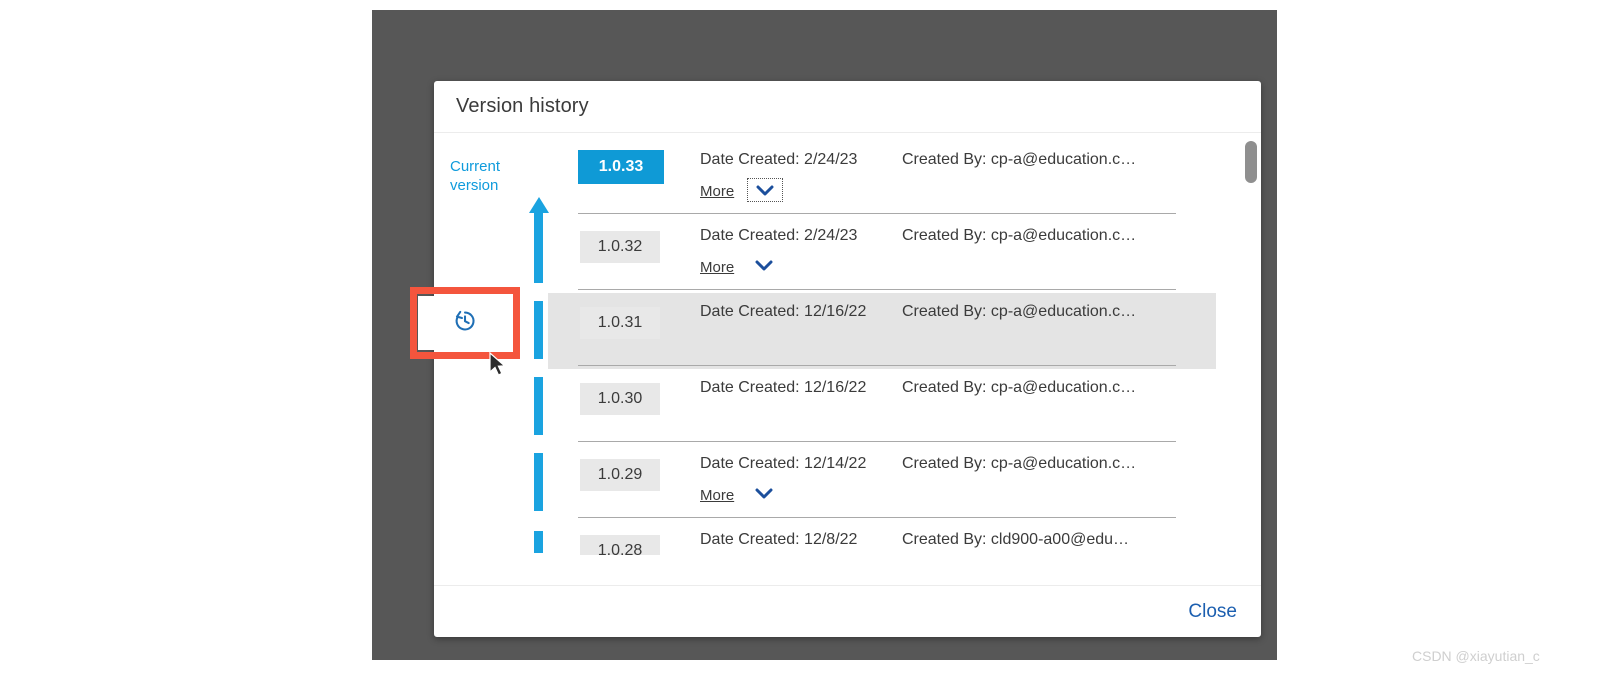 This screenshot has width=1600, height=687. What do you see at coordinates (621, 167) in the screenshot?
I see `version-badge: 1.0.33` at bounding box center [621, 167].